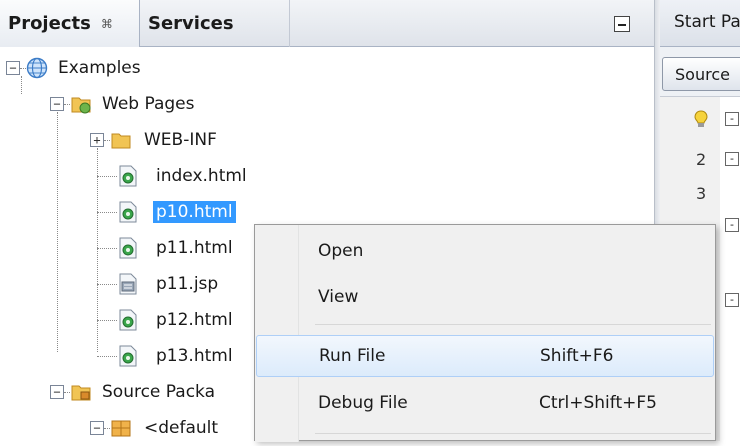  Describe the element at coordinates (485, 356) in the screenshot. I see `menu-item-run-file: Run File Shift+F6` at that location.